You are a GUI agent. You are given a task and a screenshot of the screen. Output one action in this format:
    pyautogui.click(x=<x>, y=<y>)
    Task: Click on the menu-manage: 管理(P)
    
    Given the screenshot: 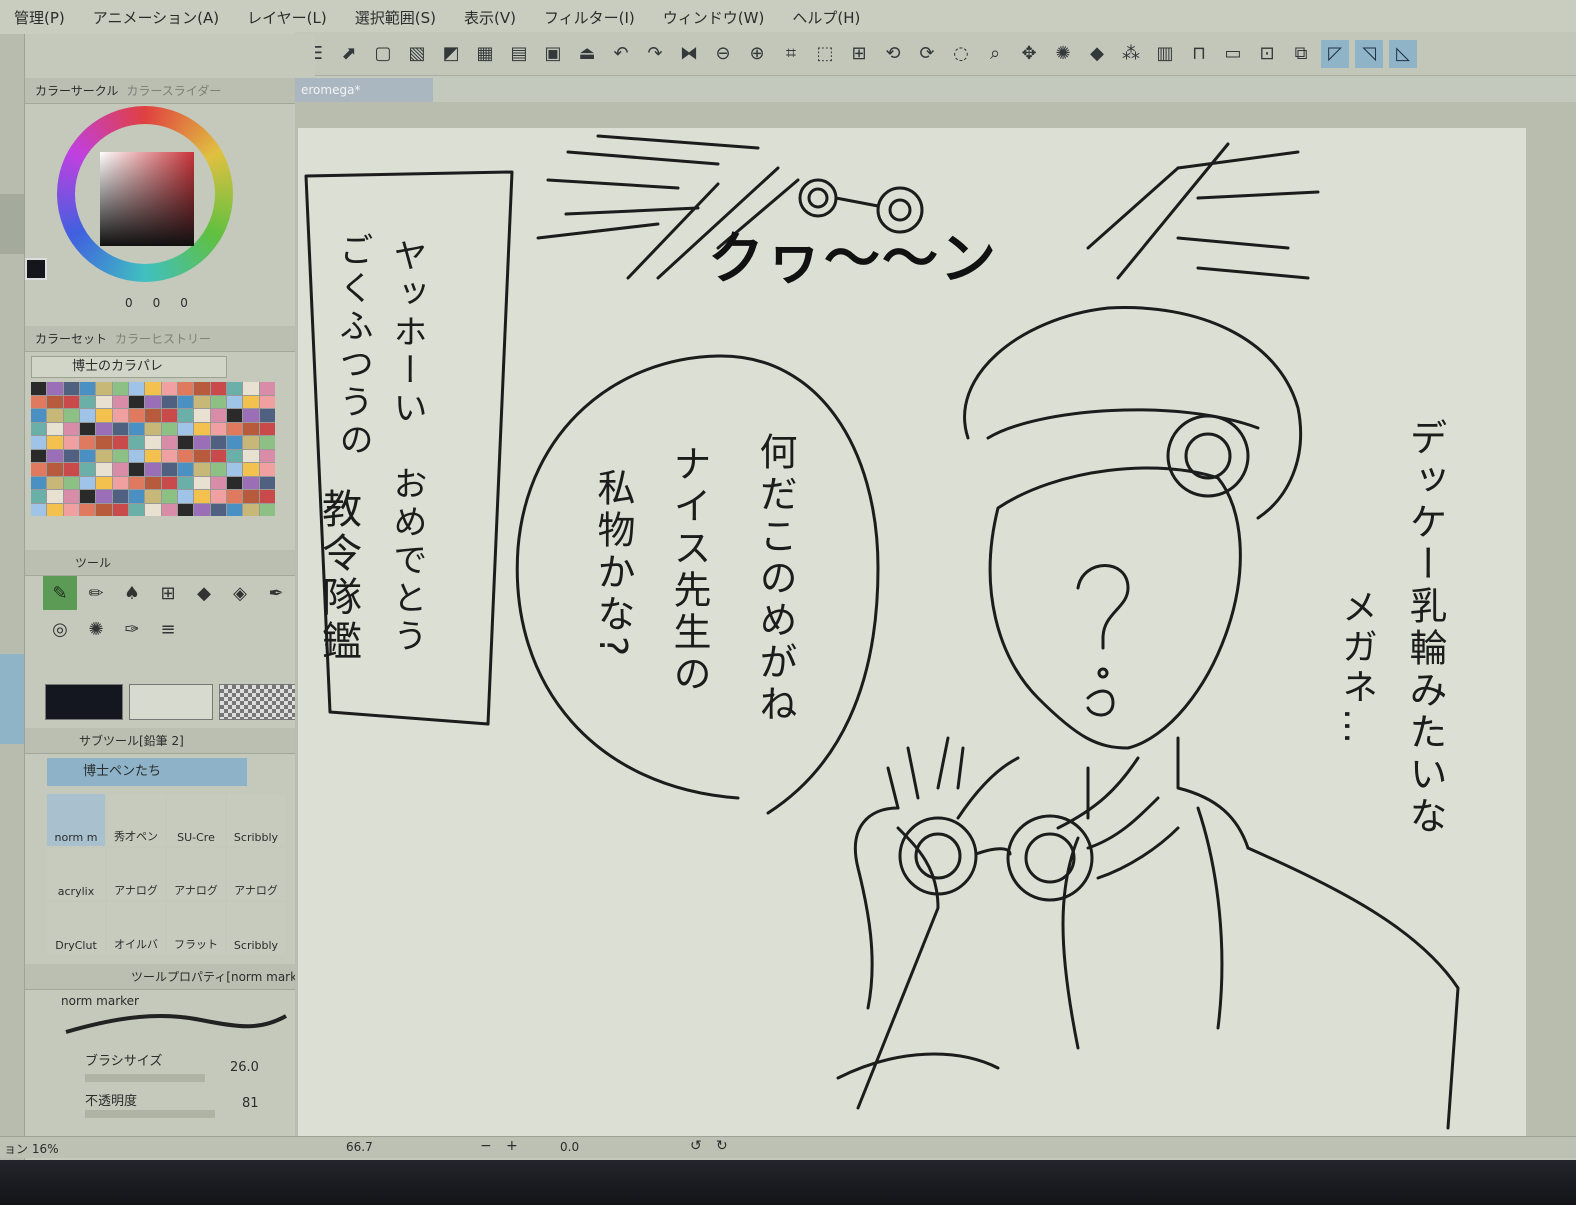 What is the action you would take?
    pyautogui.click(x=39, y=17)
    